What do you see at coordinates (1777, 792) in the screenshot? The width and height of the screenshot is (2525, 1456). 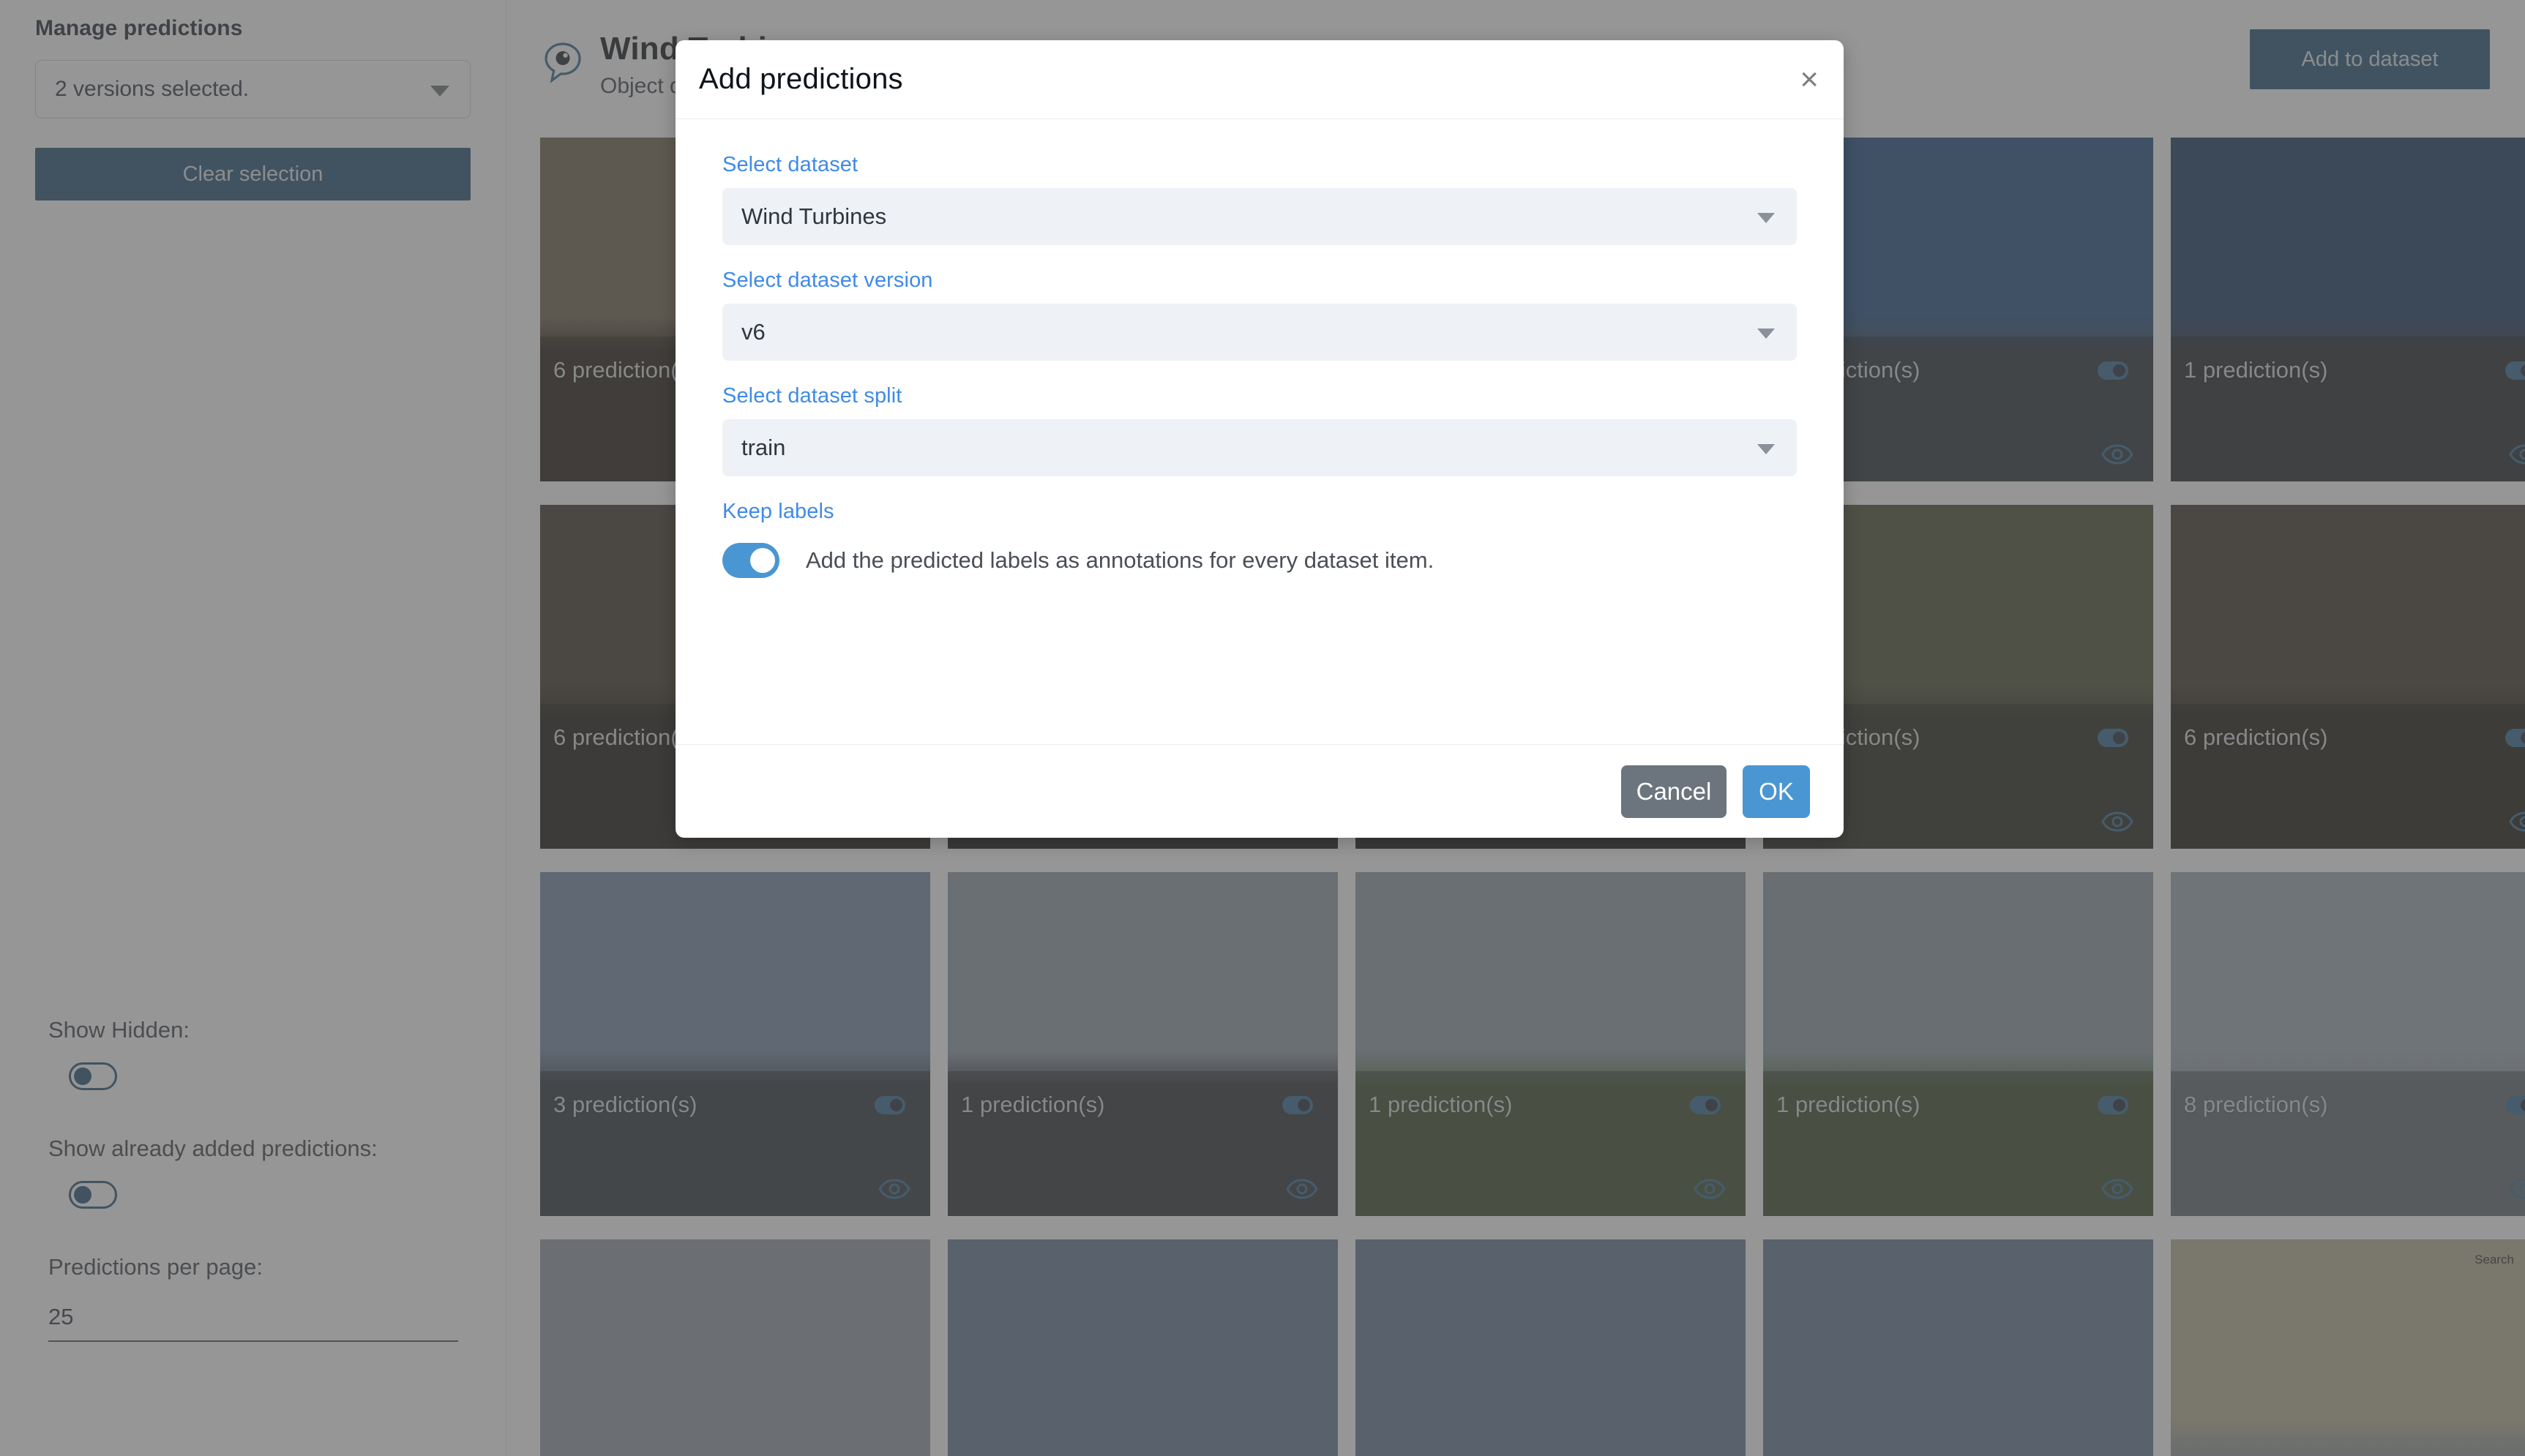 I see `ok-button: OK` at bounding box center [1777, 792].